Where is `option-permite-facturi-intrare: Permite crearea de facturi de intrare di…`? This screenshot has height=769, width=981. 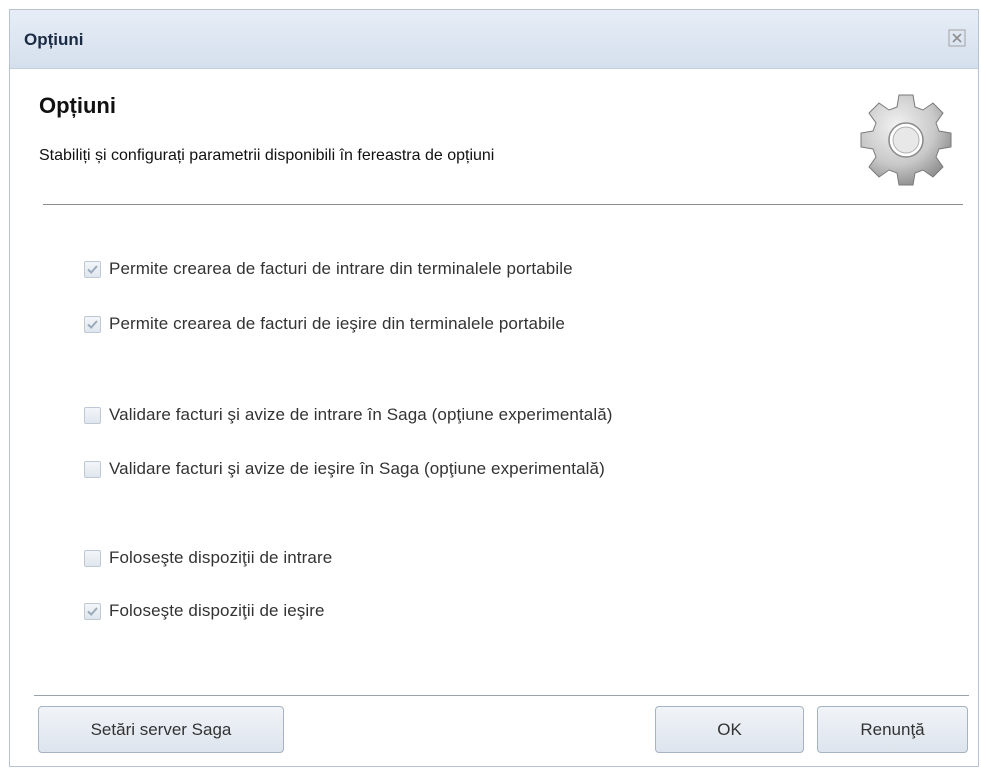 option-permite-facturi-intrare: Permite crearea de facturi de intrare di… is located at coordinates (328, 269).